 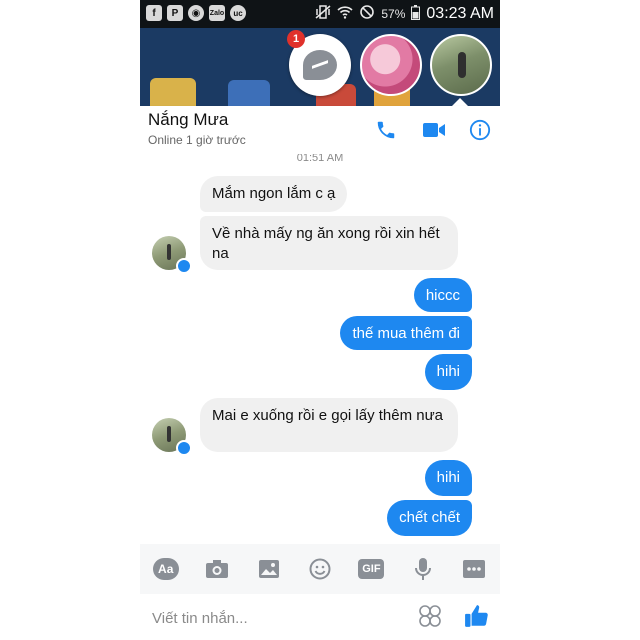 I want to click on video-camera-icon, so click(x=434, y=130).